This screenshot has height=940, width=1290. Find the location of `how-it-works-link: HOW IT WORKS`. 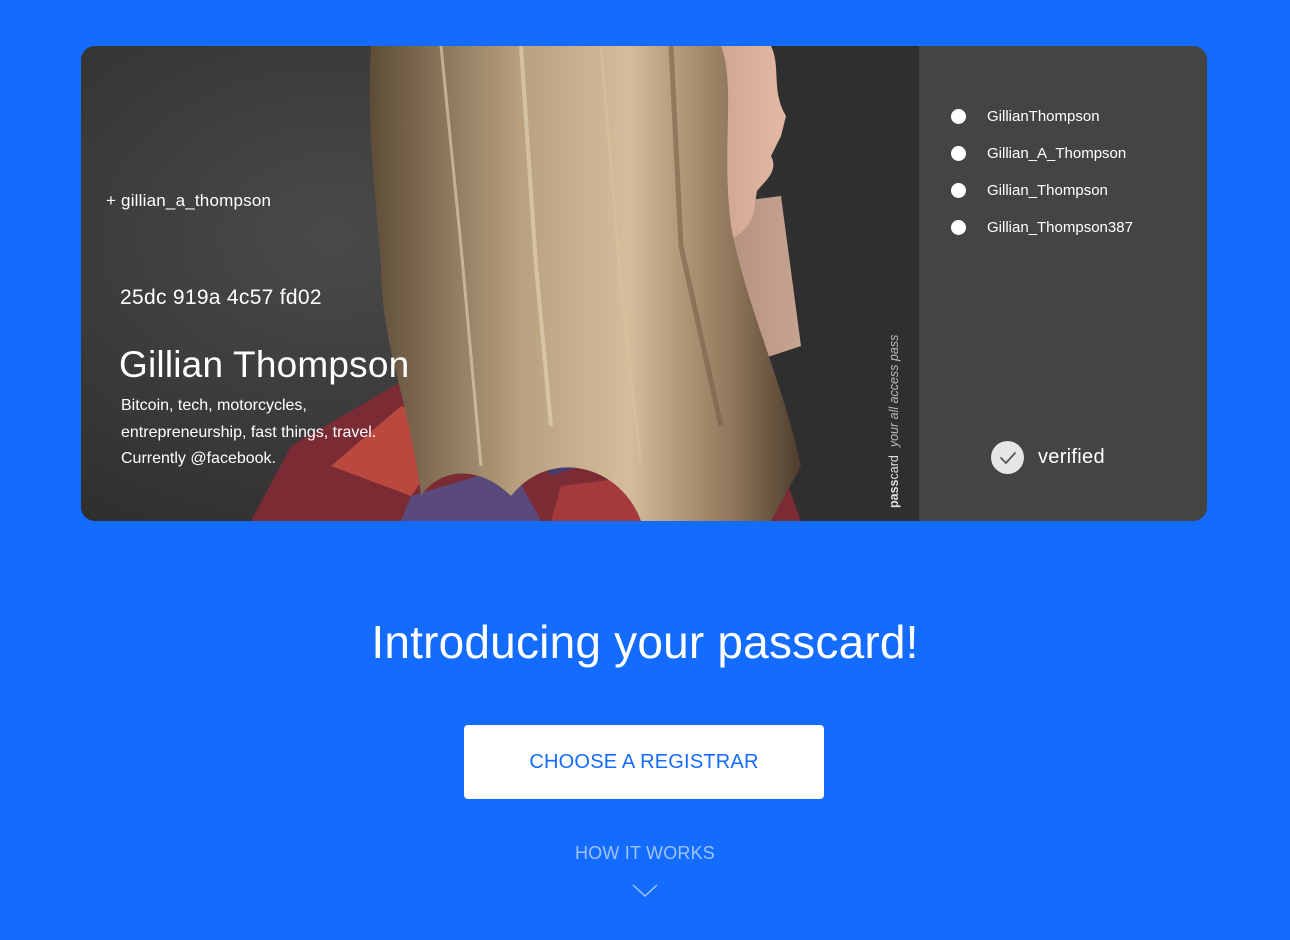

how-it-works-link: HOW IT WORKS is located at coordinates (645, 853).